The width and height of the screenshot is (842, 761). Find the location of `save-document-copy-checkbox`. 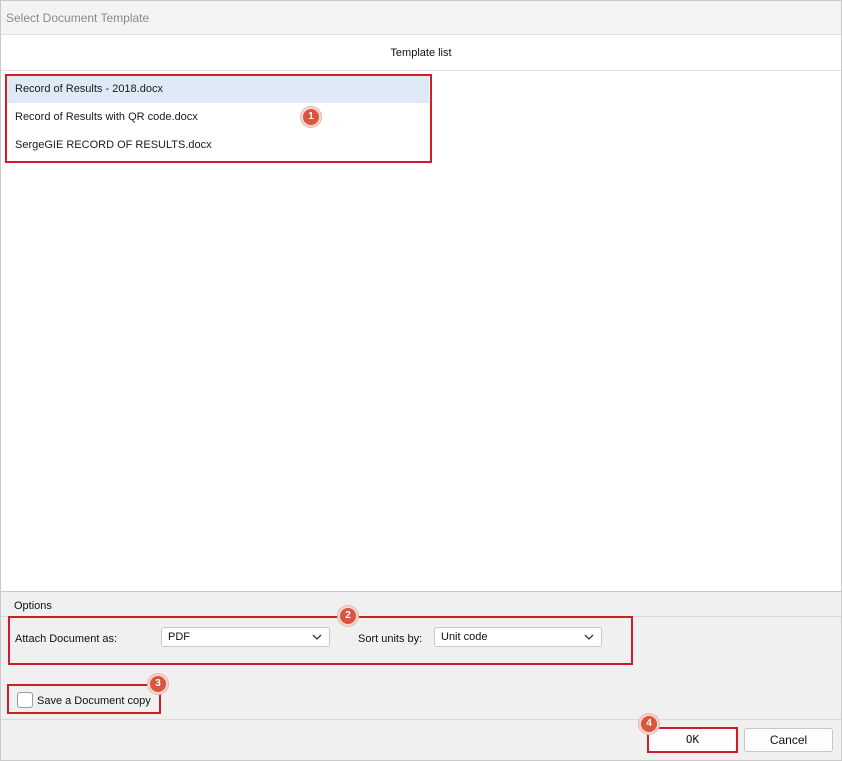

save-document-copy-checkbox is located at coordinates (25, 700).